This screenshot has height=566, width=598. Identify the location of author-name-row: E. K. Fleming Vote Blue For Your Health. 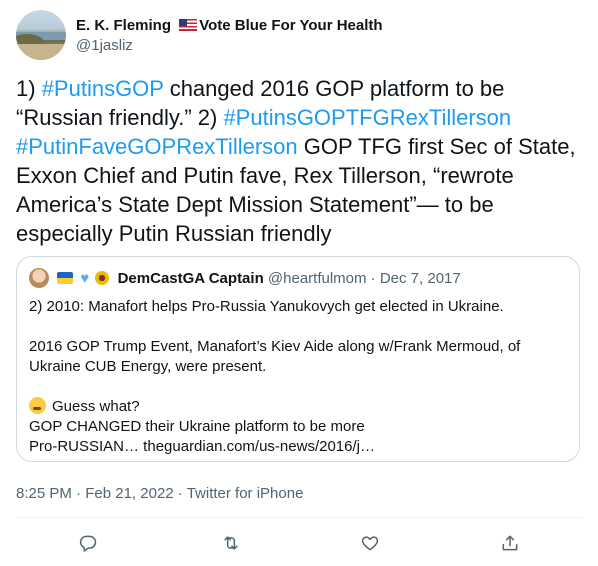
(229, 25).